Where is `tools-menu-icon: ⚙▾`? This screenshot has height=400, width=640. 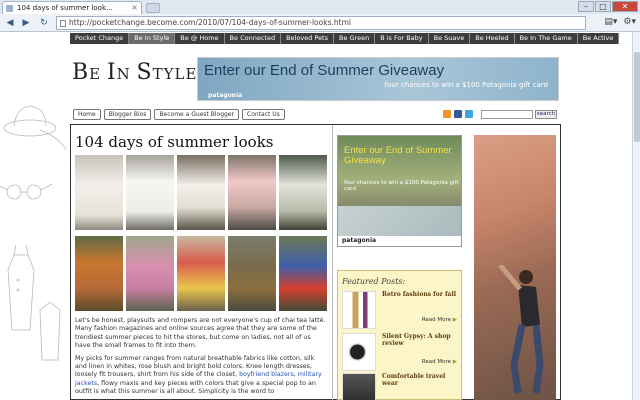
tools-menu-icon: ⚙▾ is located at coordinates (629, 22).